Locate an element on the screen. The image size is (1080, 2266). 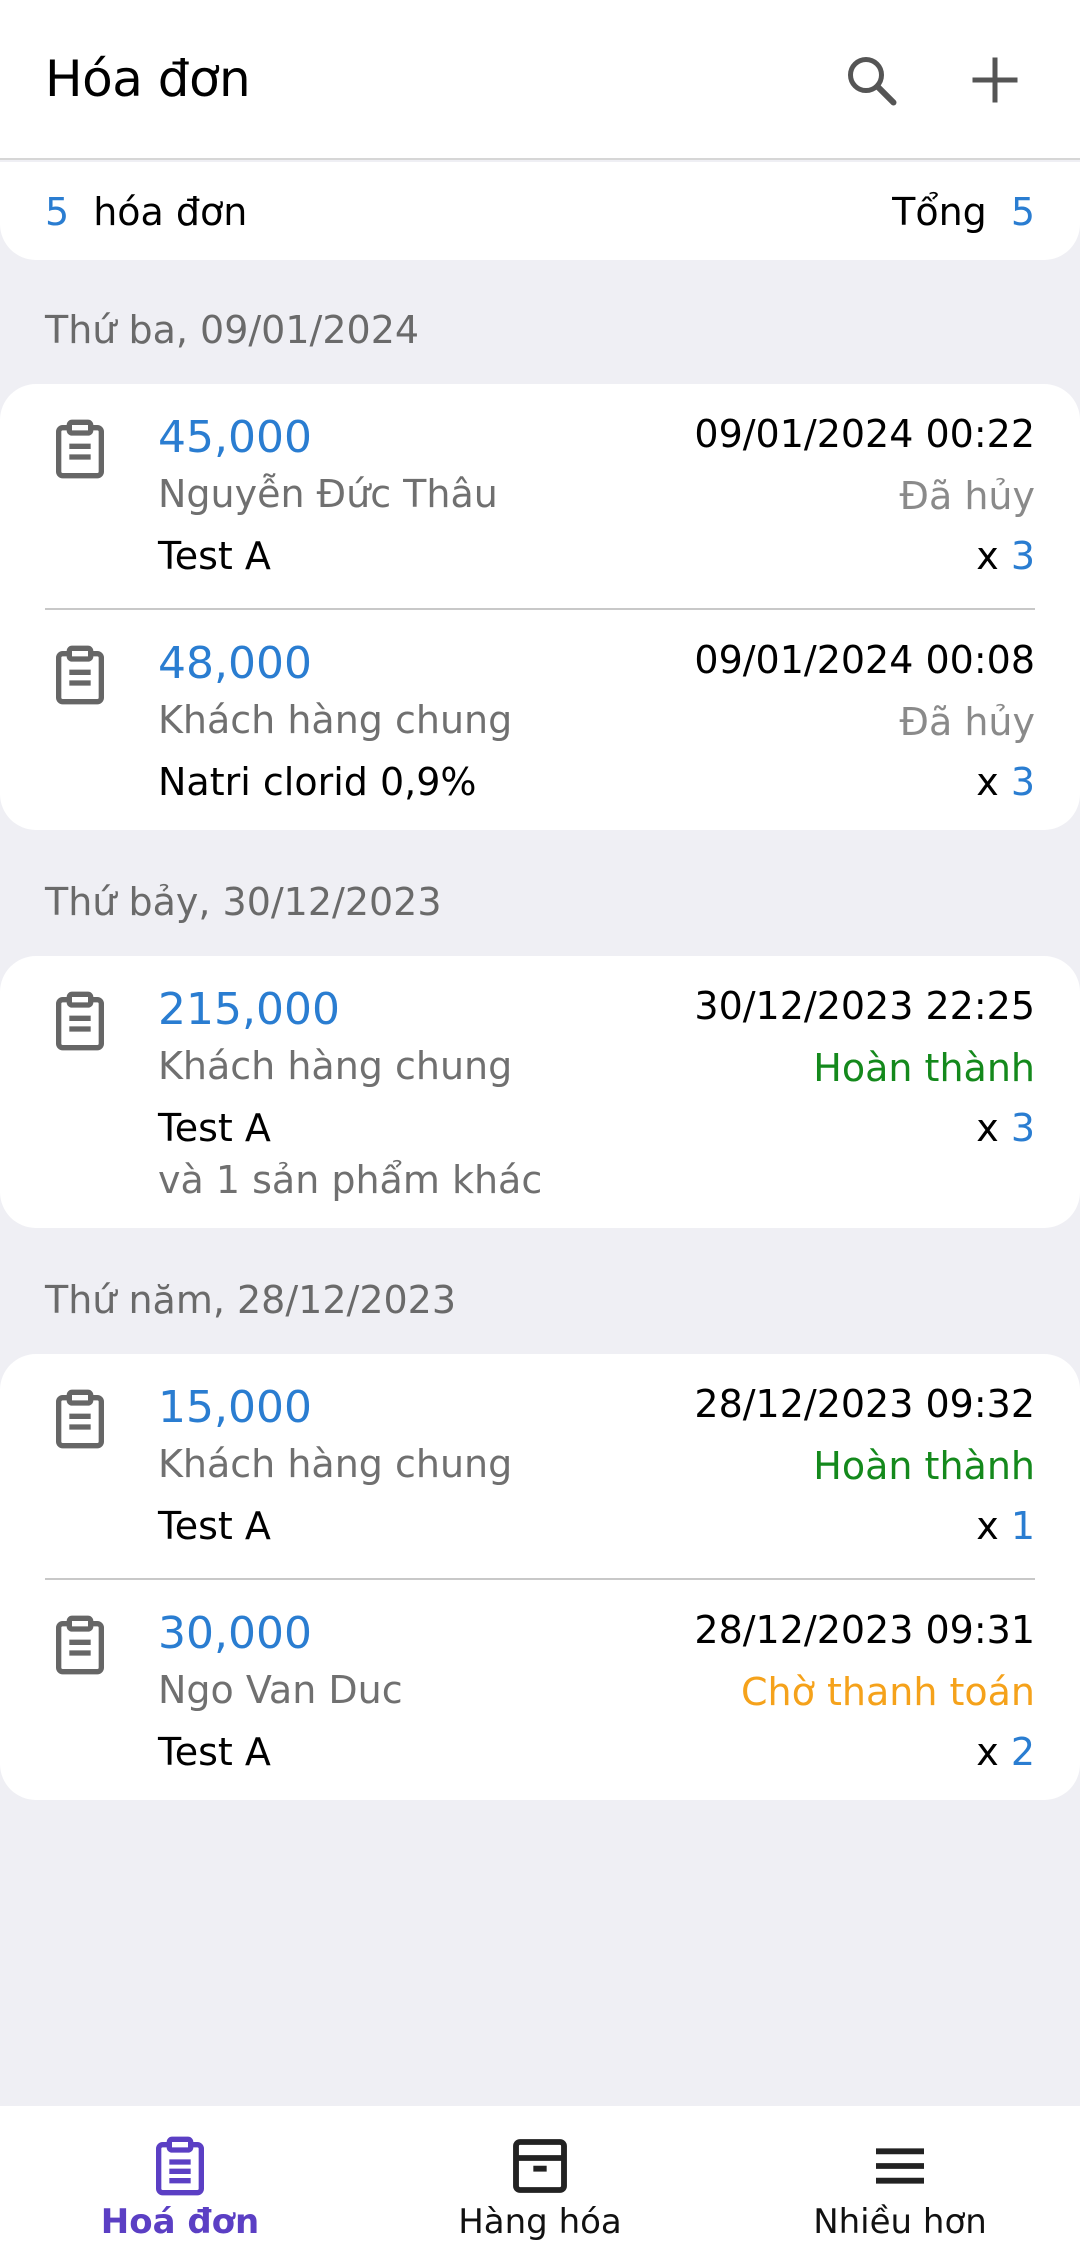
invoice-amount: 48,000 is located at coordinates (235, 663).